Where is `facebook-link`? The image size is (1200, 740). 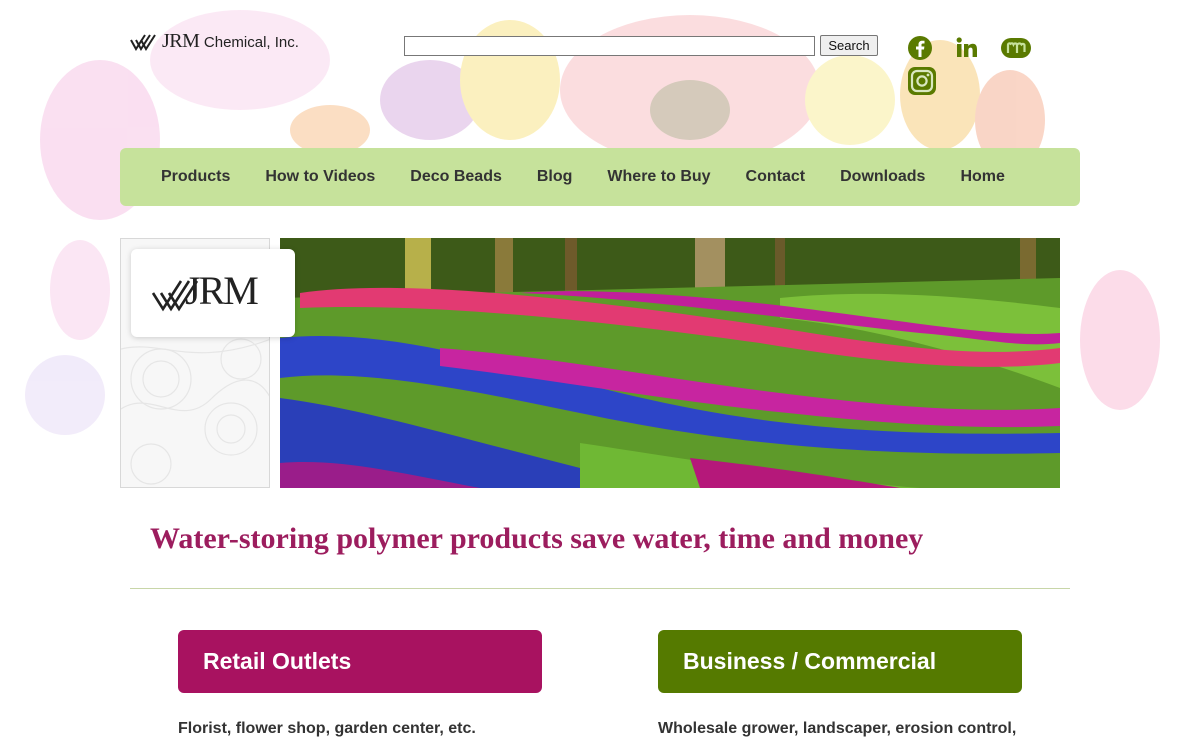
facebook-link is located at coordinates (920, 48).